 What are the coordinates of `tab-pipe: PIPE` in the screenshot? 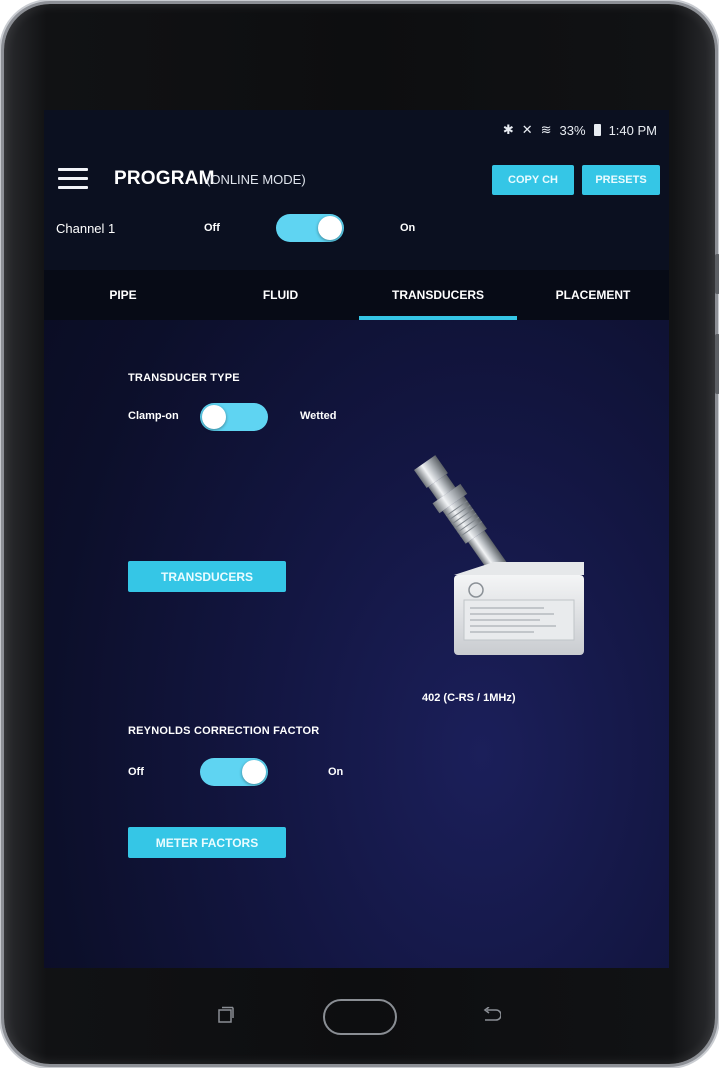 It's located at (123, 295).